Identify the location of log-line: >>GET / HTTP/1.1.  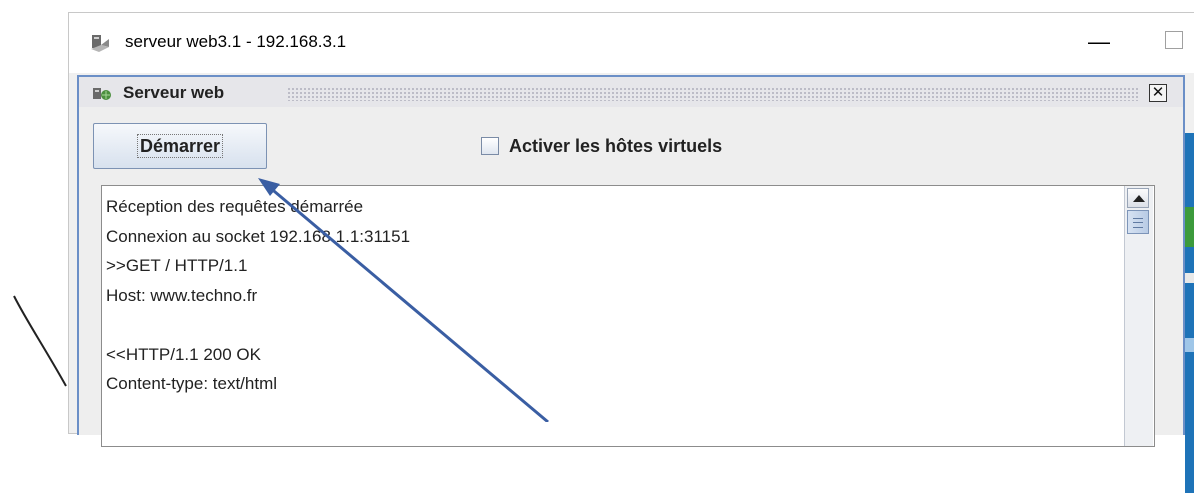
(177, 265).